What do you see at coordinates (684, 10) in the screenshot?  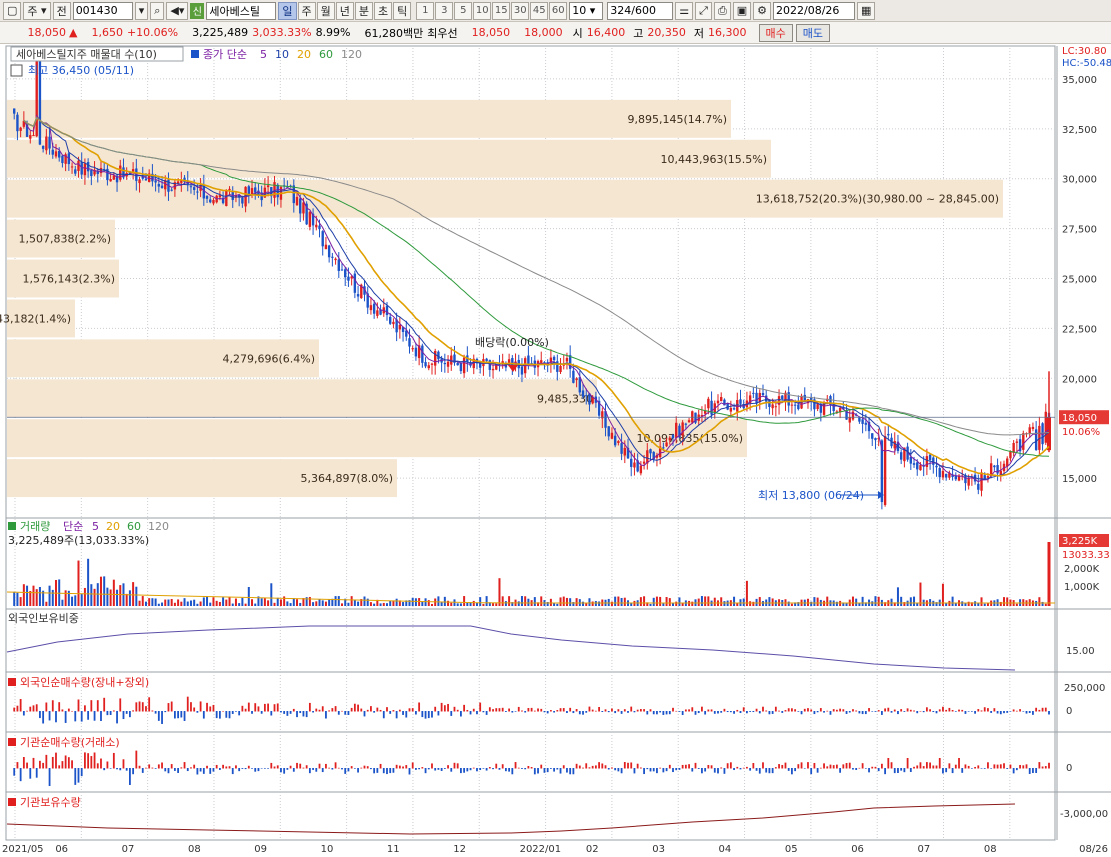 I see `candle-type-icon: ⚌` at bounding box center [684, 10].